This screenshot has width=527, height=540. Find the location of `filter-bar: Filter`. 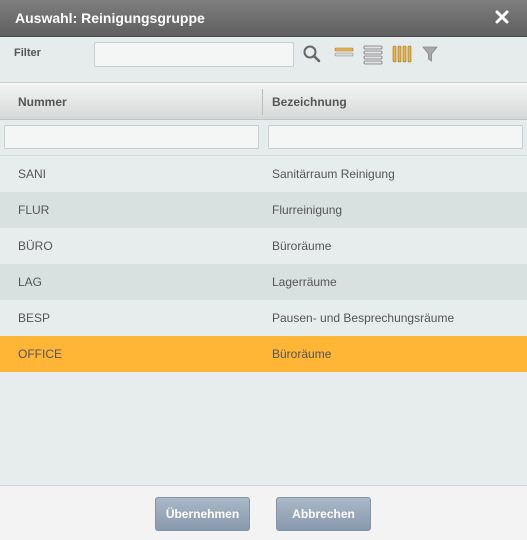

filter-bar: Filter is located at coordinates (263, 59).